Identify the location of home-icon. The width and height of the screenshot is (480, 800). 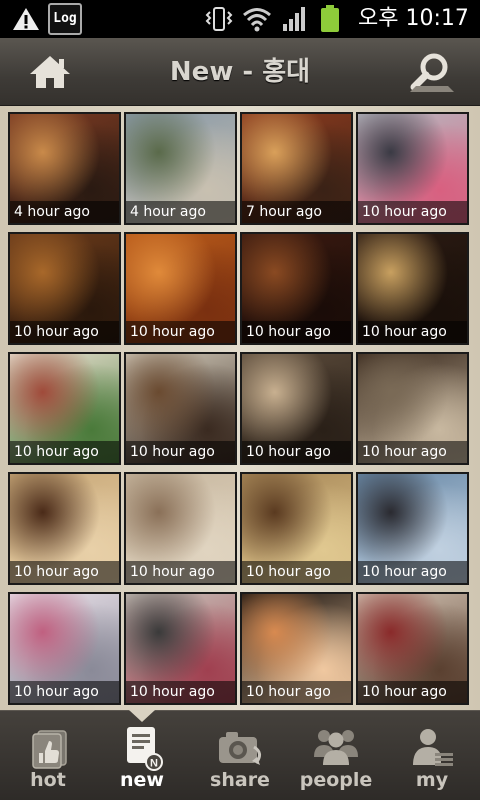
(50, 72).